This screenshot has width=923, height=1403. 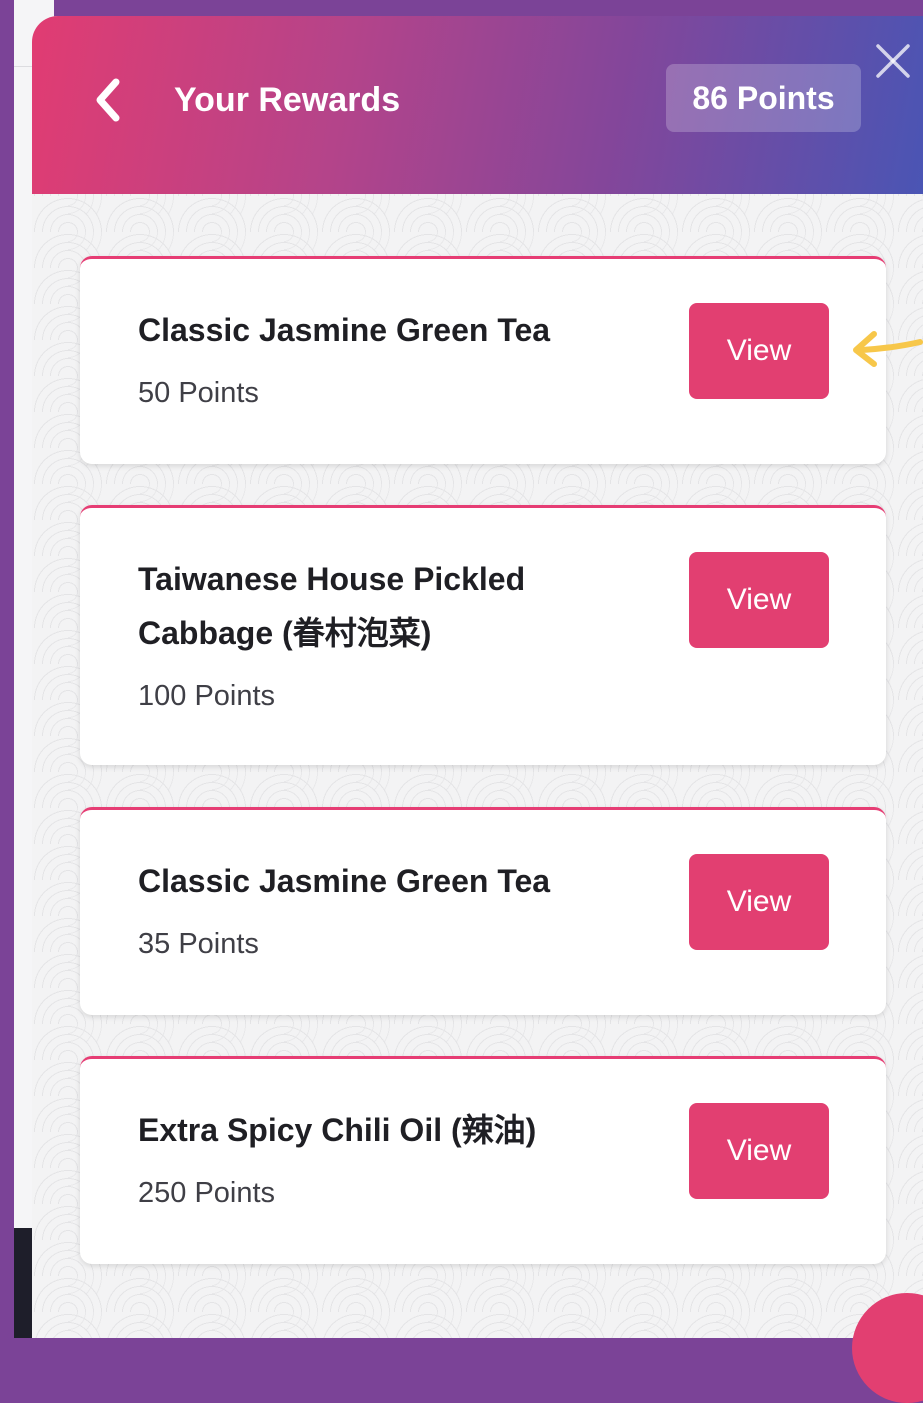 I want to click on close-icon, so click(x=893, y=61).